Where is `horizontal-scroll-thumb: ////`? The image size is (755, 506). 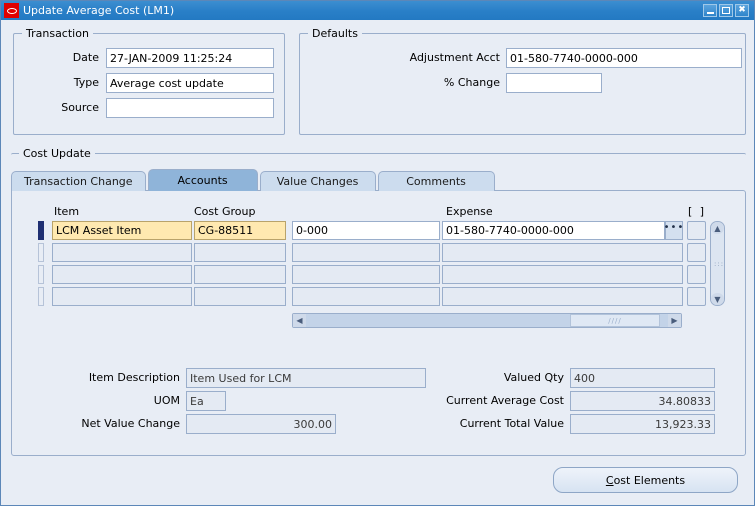
horizontal-scroll-thumb: //// is located at coordinates (615, 320).